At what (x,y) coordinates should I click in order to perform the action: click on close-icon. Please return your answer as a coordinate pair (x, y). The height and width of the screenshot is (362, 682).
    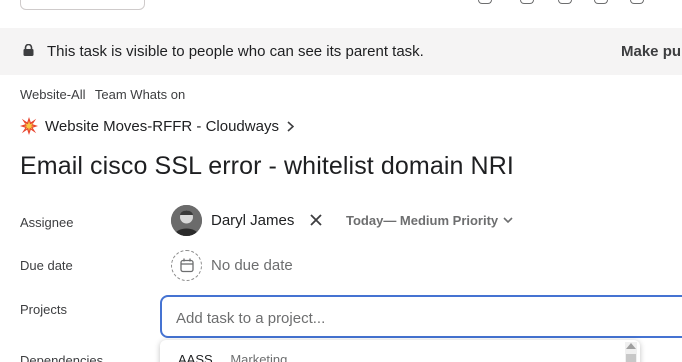
    Looking at the image, I should click on (316, 220).